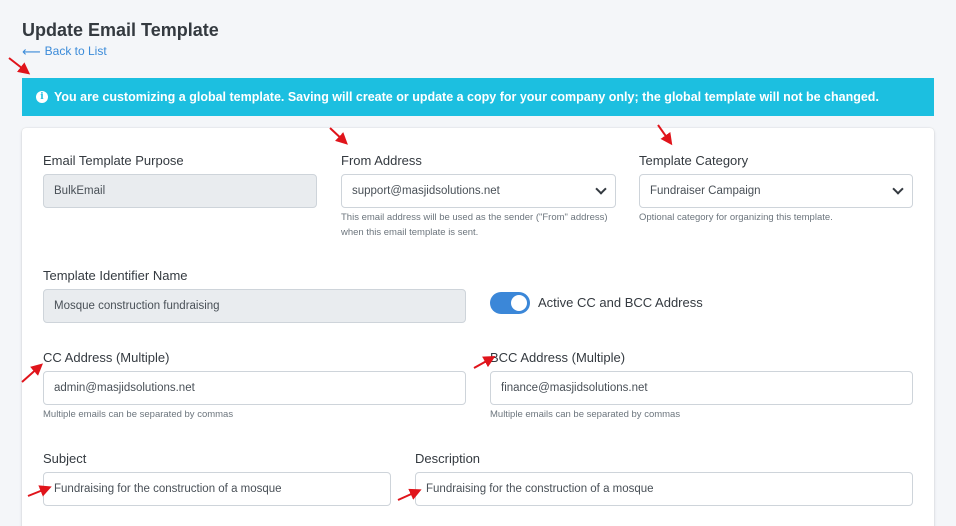 The image size is (956, 526). What do you see at coordinates (32, 373) in the screenshot?
I see `arrow-cc` at bounding box center [32, 373].